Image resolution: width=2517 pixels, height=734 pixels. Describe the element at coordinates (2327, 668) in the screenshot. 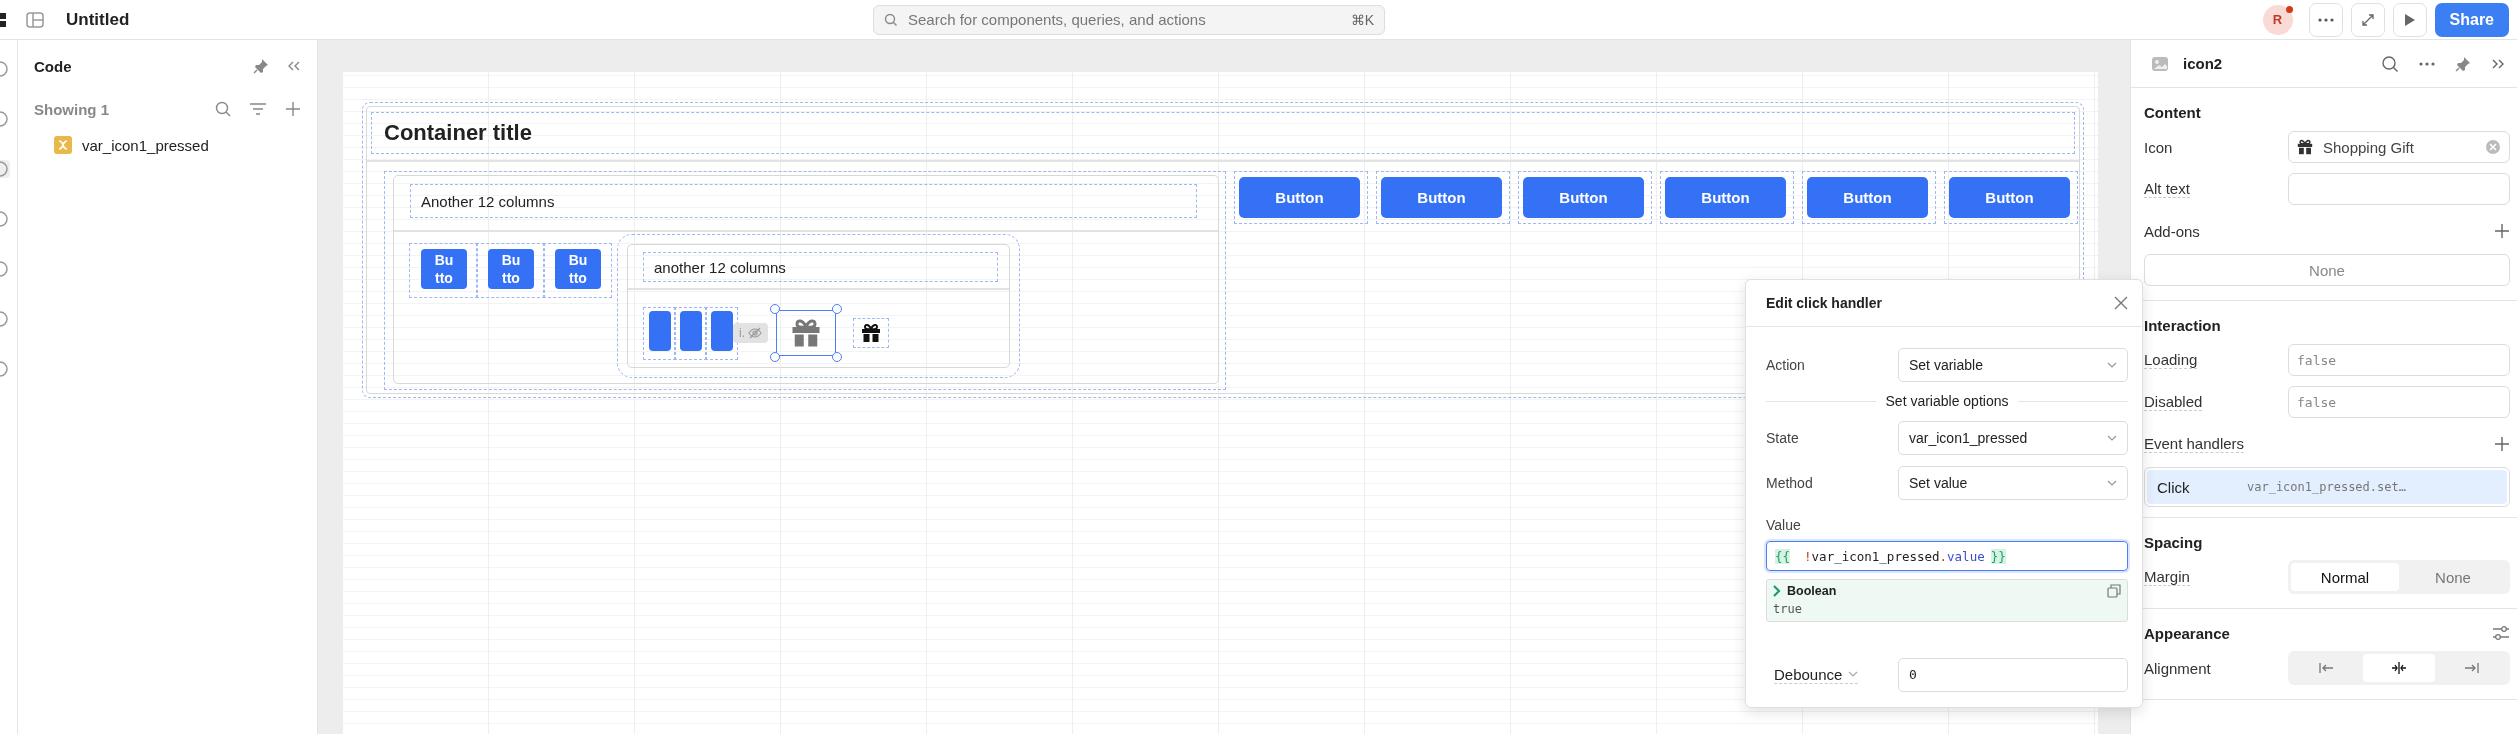

I see `align-left-icon` at that location.